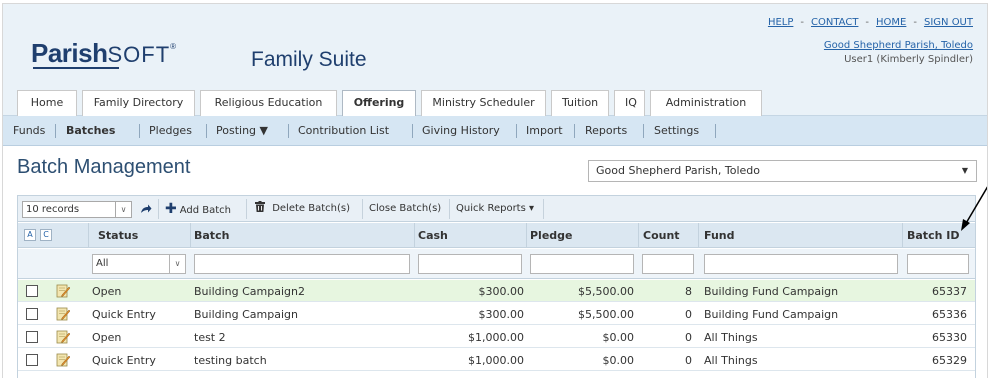 Image resolution: width=990 pixels, height=378 pixels. I want to click on parishsoft-logo: ParishSOFT®, so click(103, 53).